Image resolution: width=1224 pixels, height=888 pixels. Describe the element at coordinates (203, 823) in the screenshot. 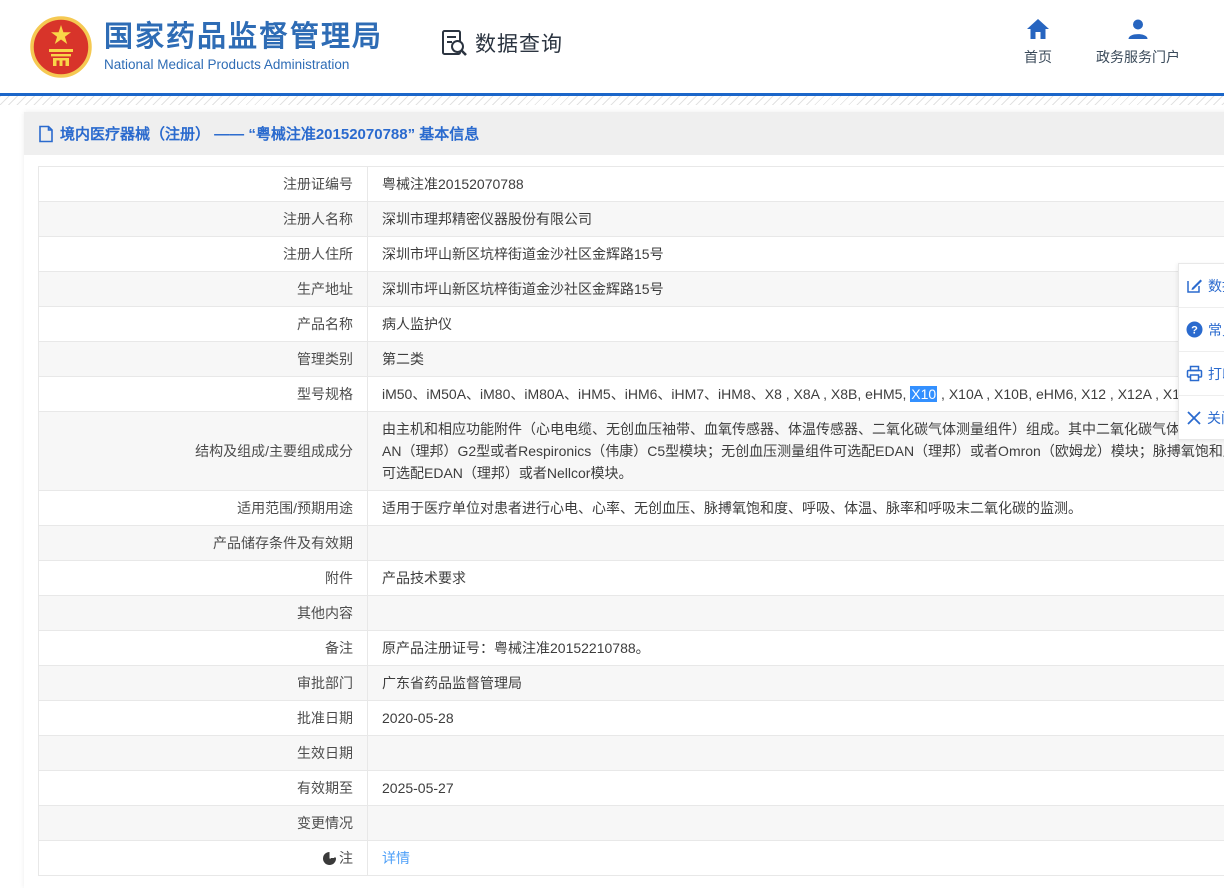

I see `row-label: 变更情况` at that location.